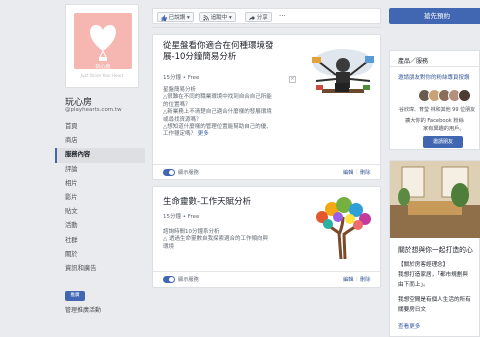 The height and width of the screenshot is (337, 480). I want to click on share-arrow-icon, so click(252, 18).